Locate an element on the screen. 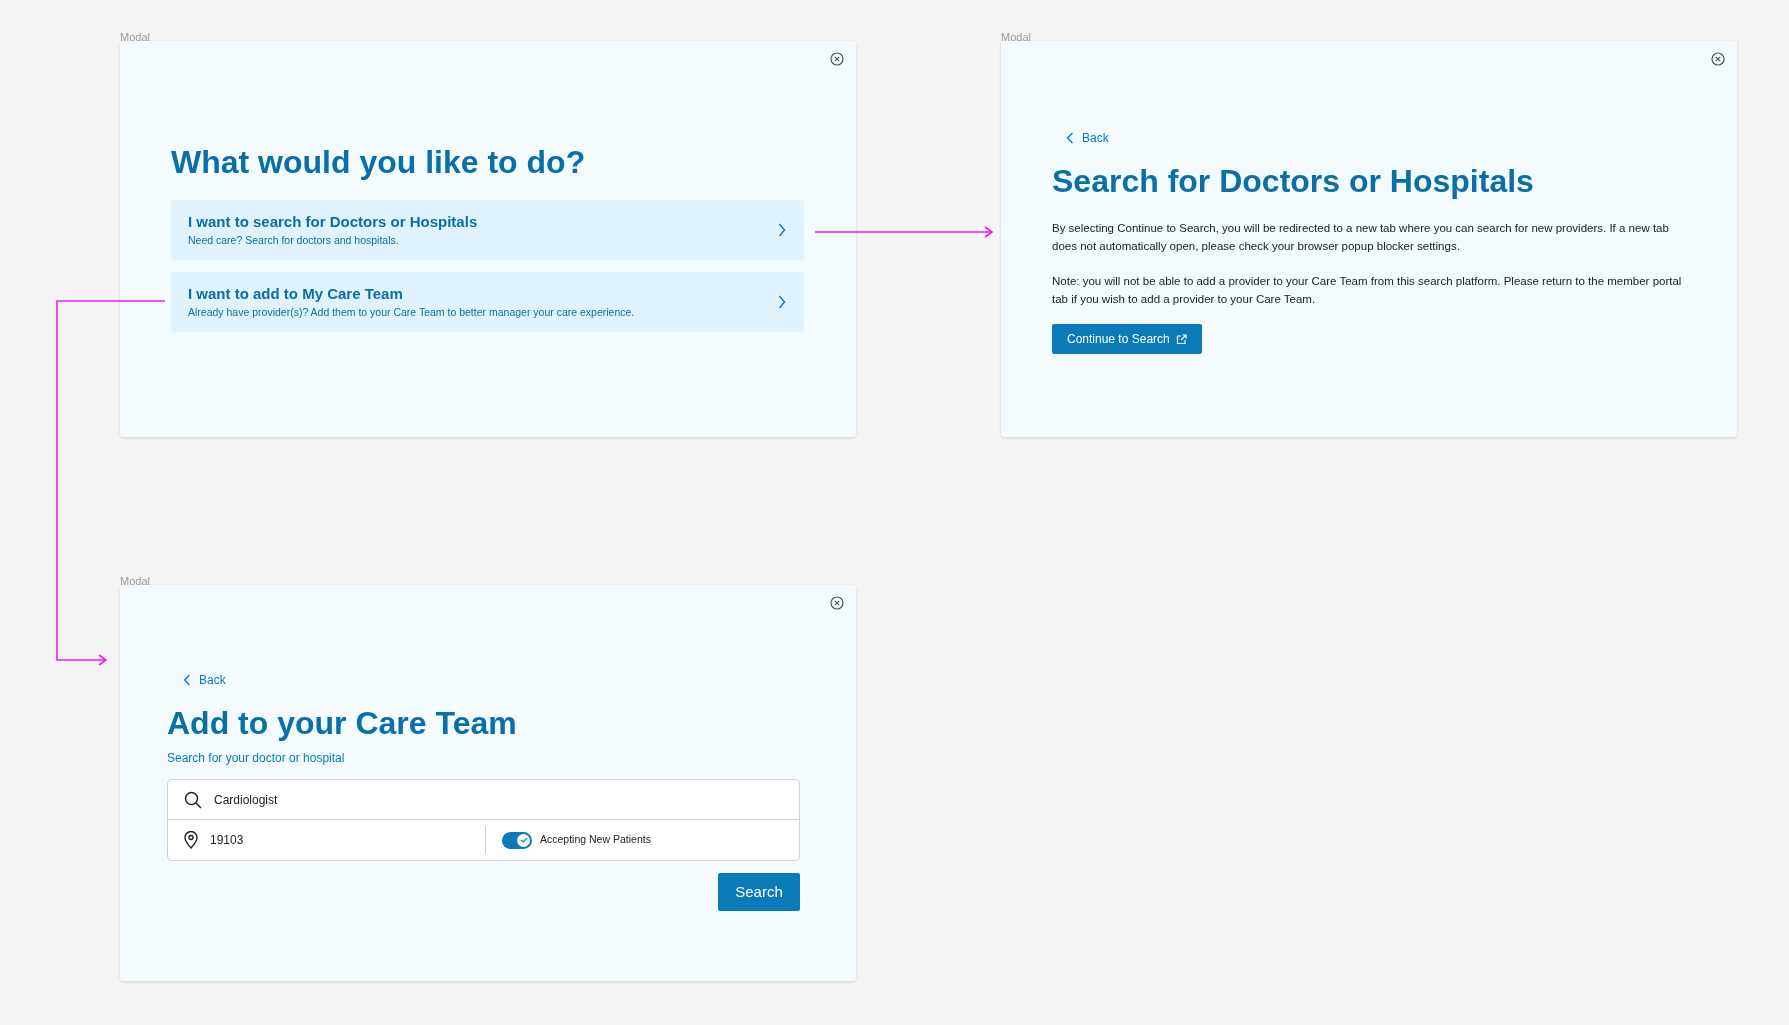  body-paragraph: Note: you will not be able to add a provider to your Care Team from this search platform. Please return to the member portal tab if you wish to add a provider to your Care Team. is located at coordinates (1367, 290).